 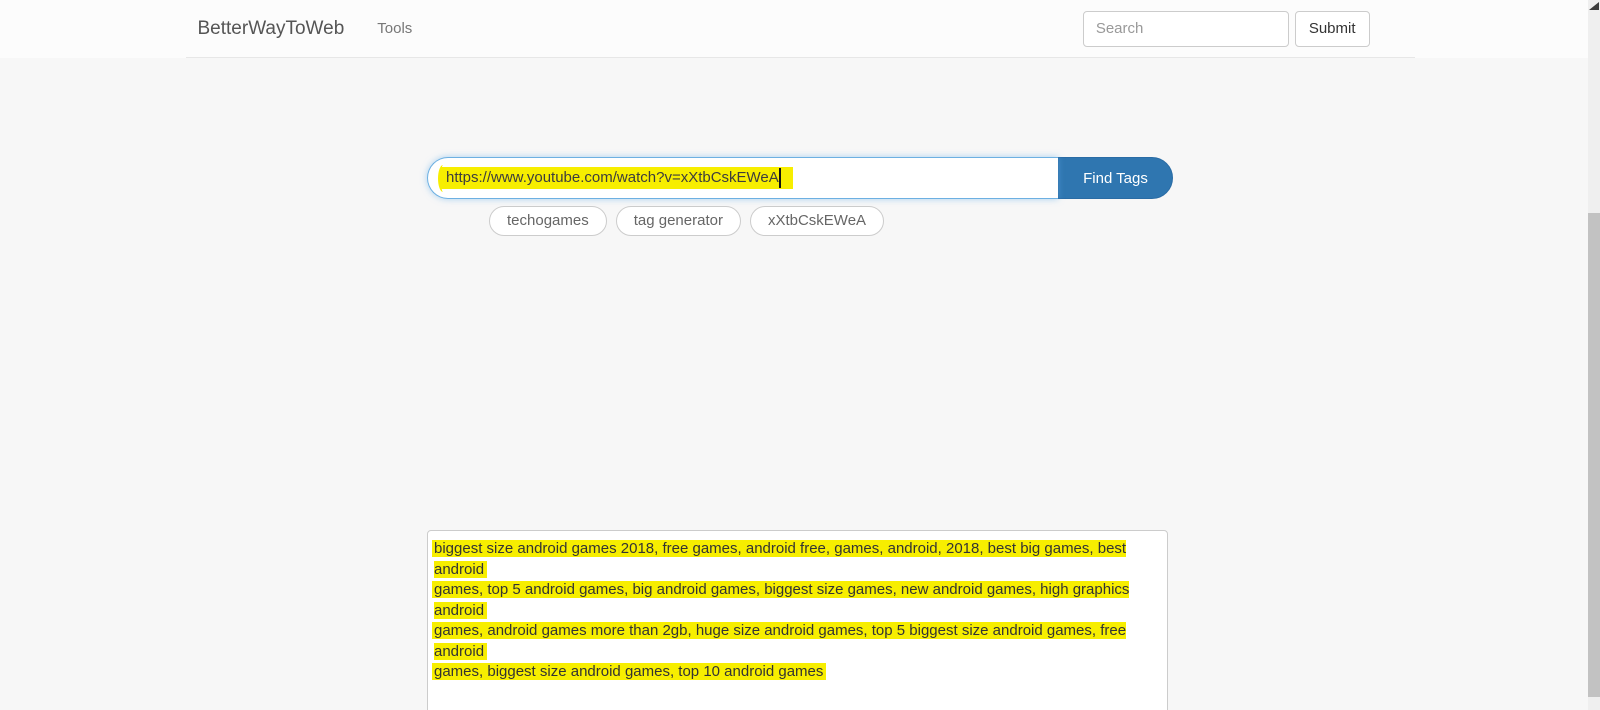 What do you see at coordinates (1185, 28) in the screenshot?
I see `search-input` at bounding box center [1185, 28].